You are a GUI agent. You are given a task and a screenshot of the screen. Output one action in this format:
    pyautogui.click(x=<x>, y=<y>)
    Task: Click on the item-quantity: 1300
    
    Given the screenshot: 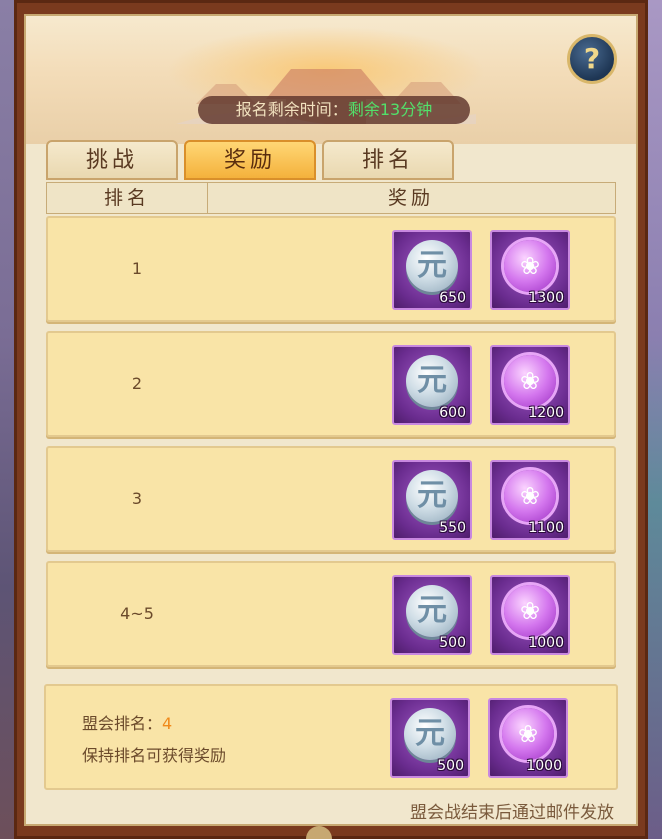 What is the action you would take?
    pyautogui.click(x=546, y=298)
    